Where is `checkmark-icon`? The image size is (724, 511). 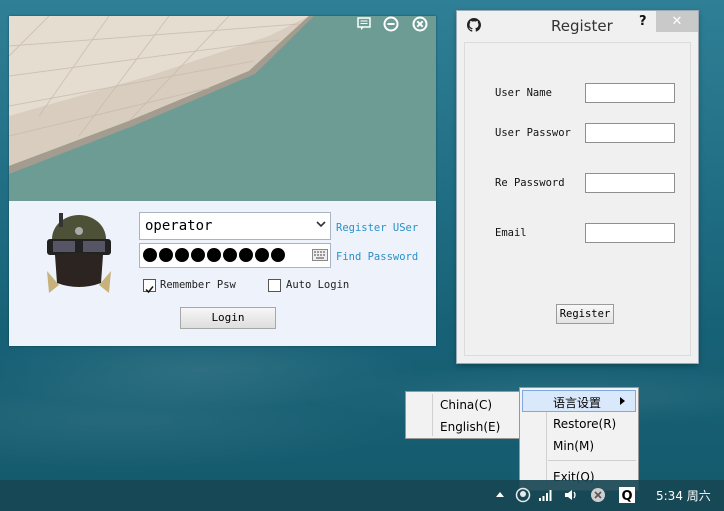 checkmark-icon is located at coordinates (149, 290).